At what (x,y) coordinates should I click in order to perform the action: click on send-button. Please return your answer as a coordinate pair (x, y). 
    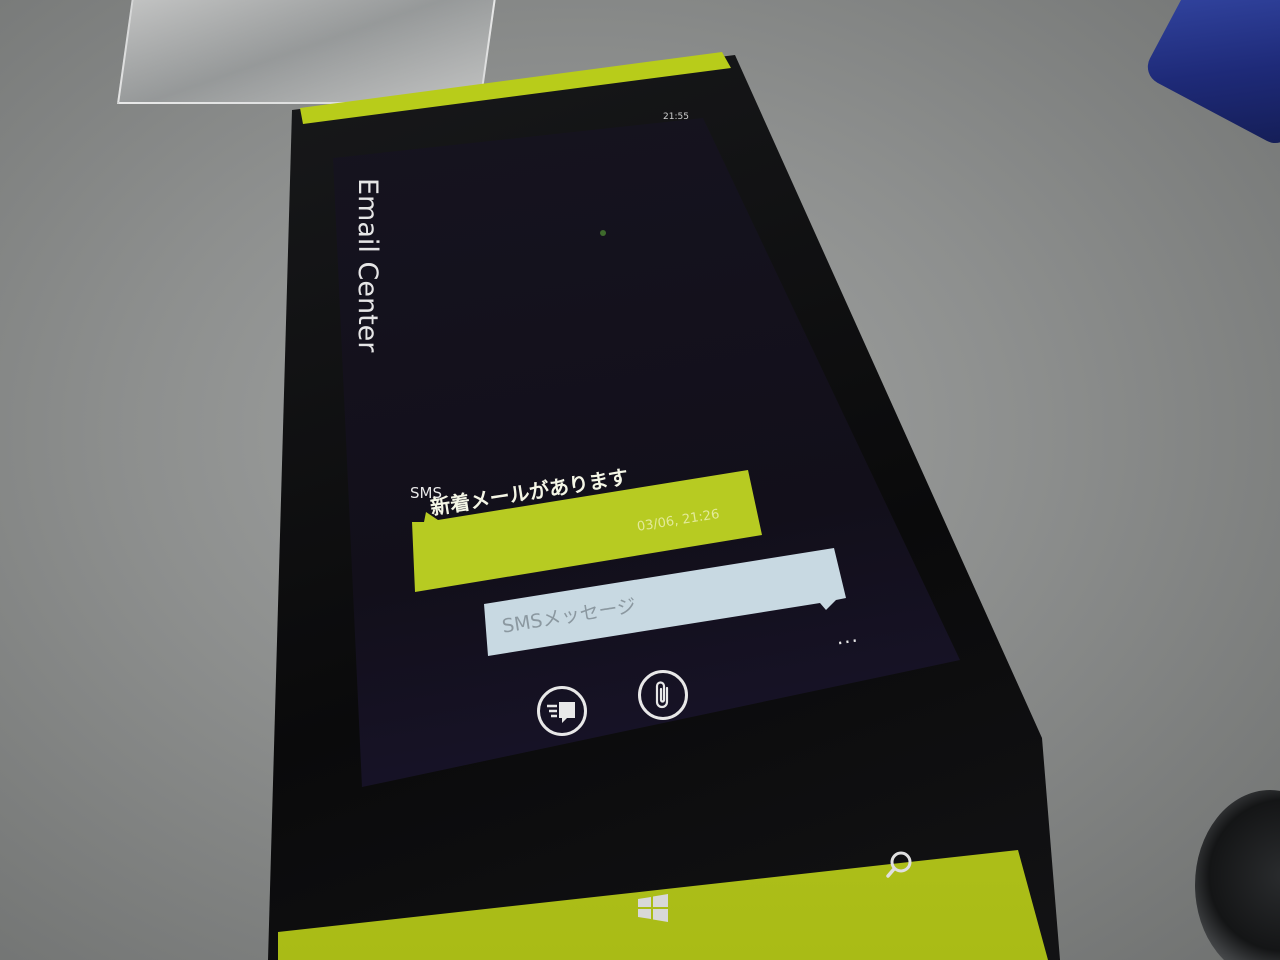
    Looking at the image, I should click on (562, 711).